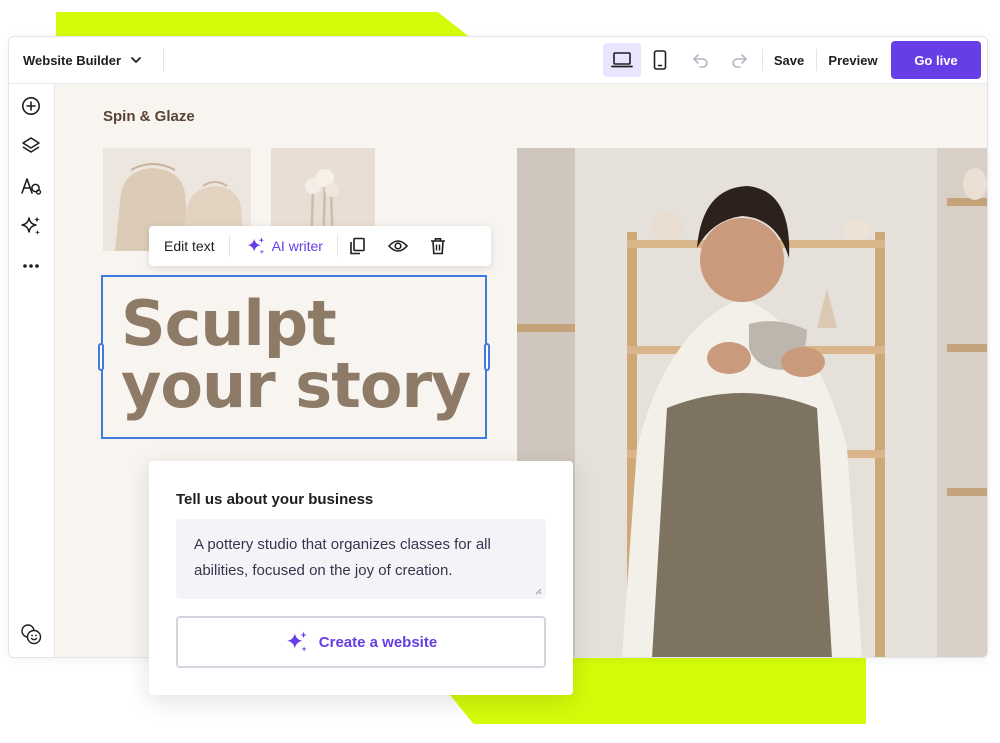 The height and width of the screenshot is (743, 1000). I want to click on site-brand-name: Spin & Glaze, so click(149, 116).